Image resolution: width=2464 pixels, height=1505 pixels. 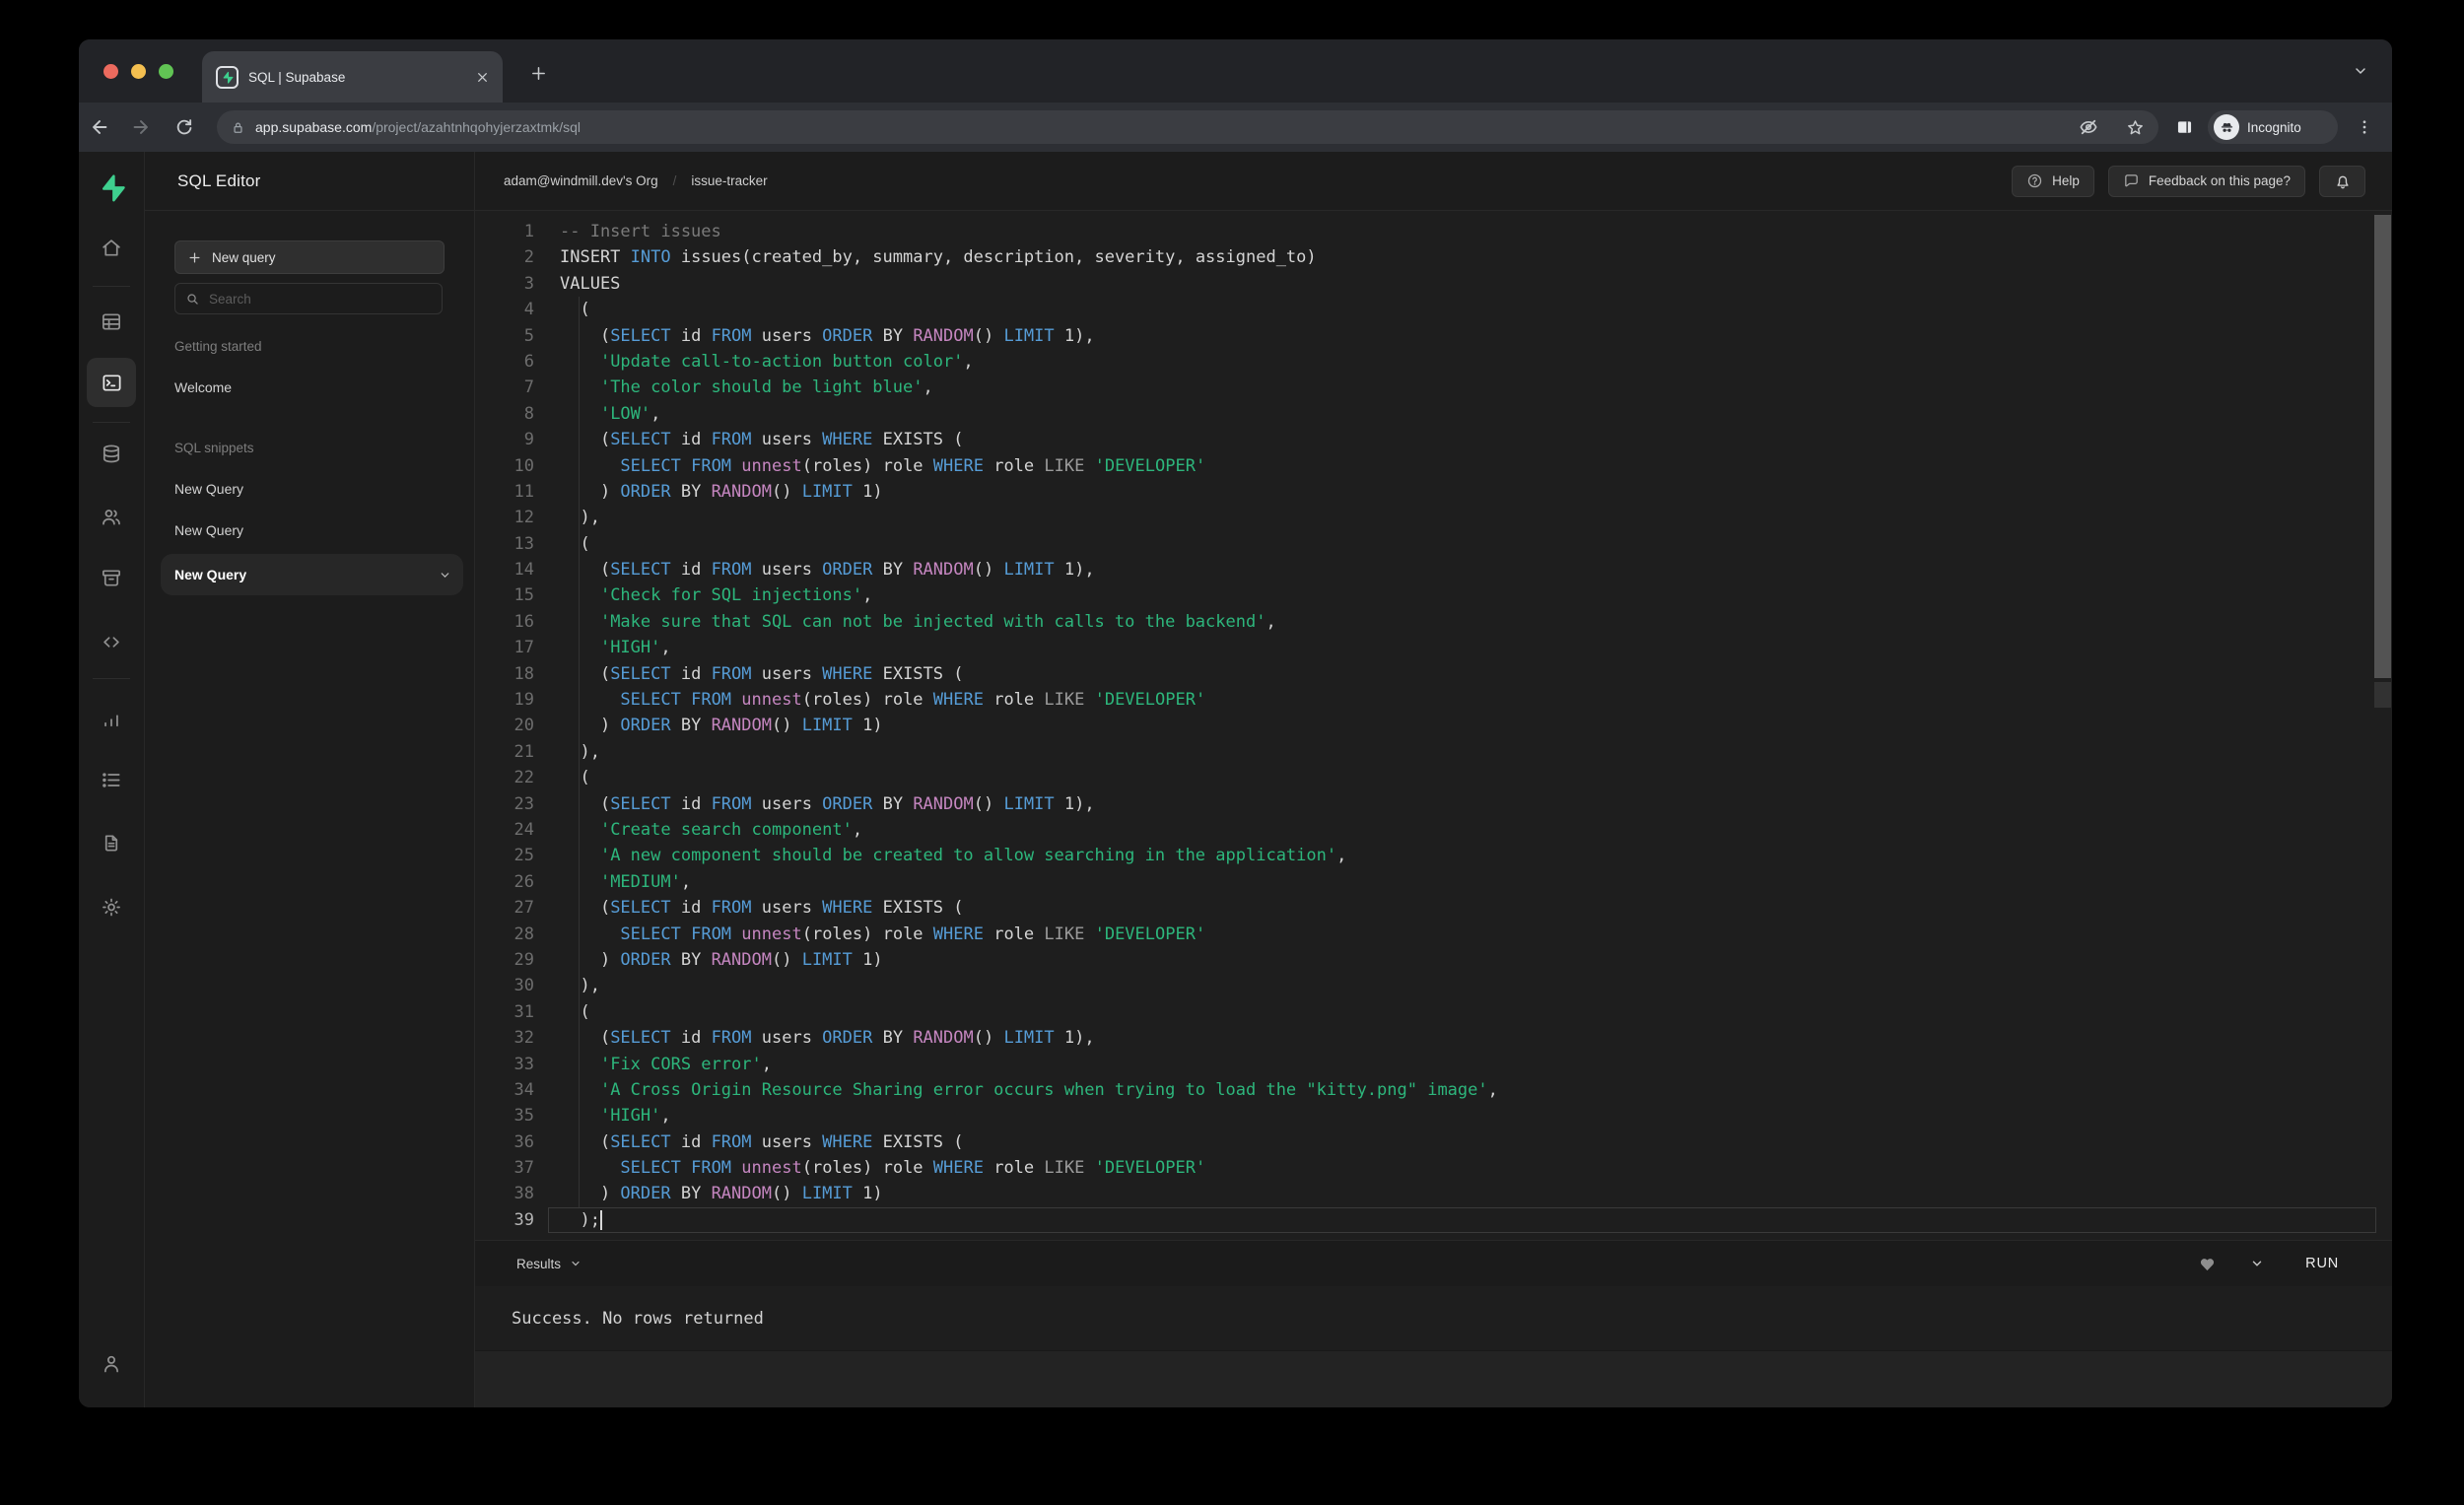 What do you see at coordinates (1433, 1142) in the screenshot?
I see `code-line: 36 (SELECT id FROM users WHERE EXISTS (` at bounding box center [1433, 1142].